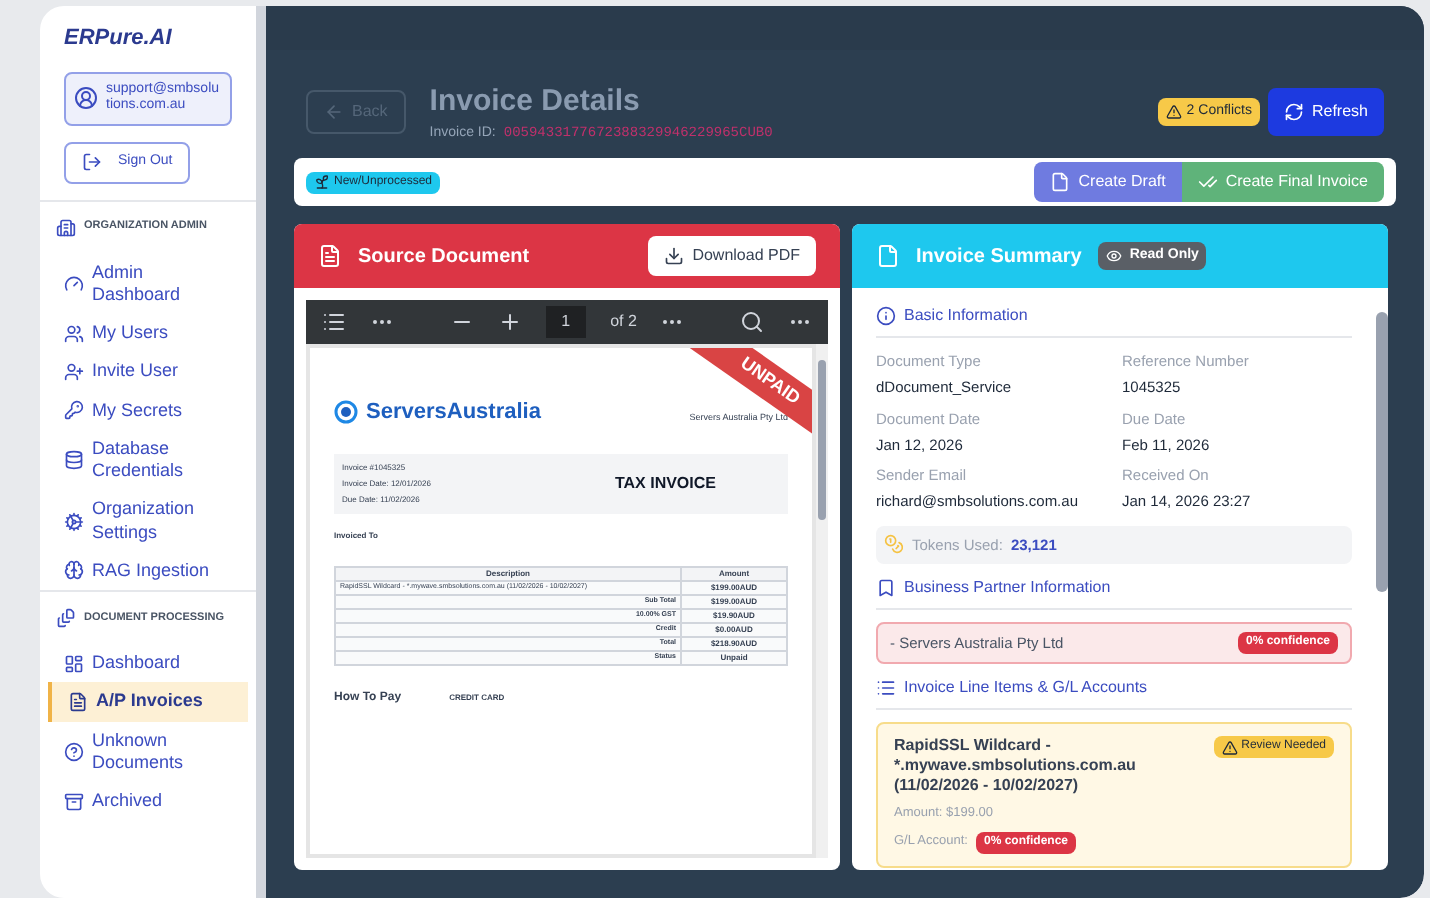 This screenshot has width=1430, height=898. I want to click on sidebar-item: Organization Settings, so click(148, 521).